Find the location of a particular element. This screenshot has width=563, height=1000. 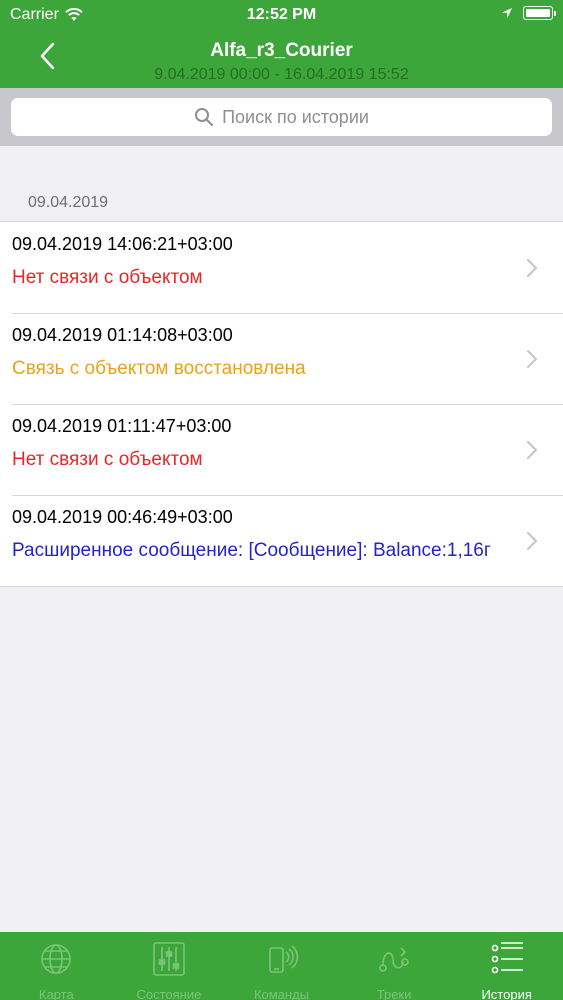

tab-2: Команды is located at coordinates (281, 966).